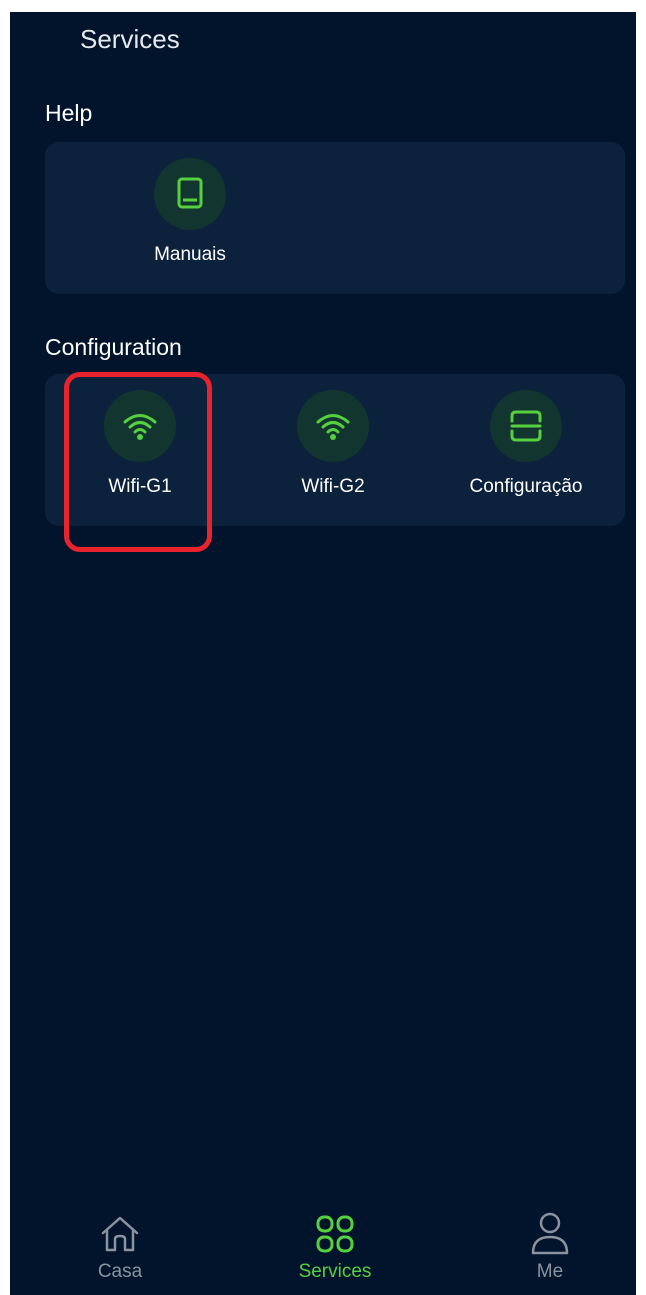  I want to click on book-icon, so click(190, 193).